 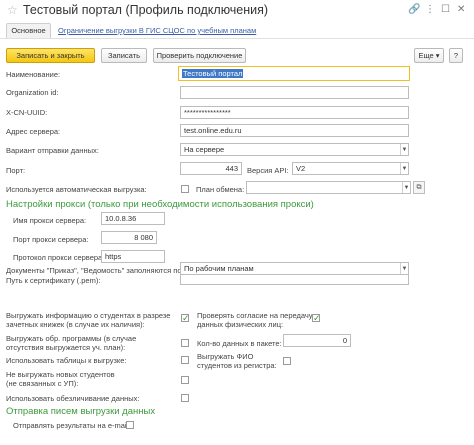 I want to click on proxy-protocol-field: https, so click(x=133, y=256).